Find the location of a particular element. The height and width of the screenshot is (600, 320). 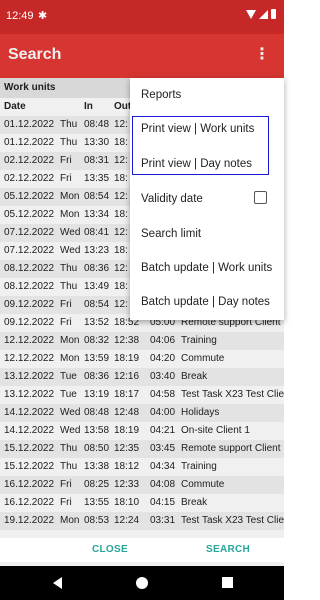

signal-icon is located at coordinates (263, 14).